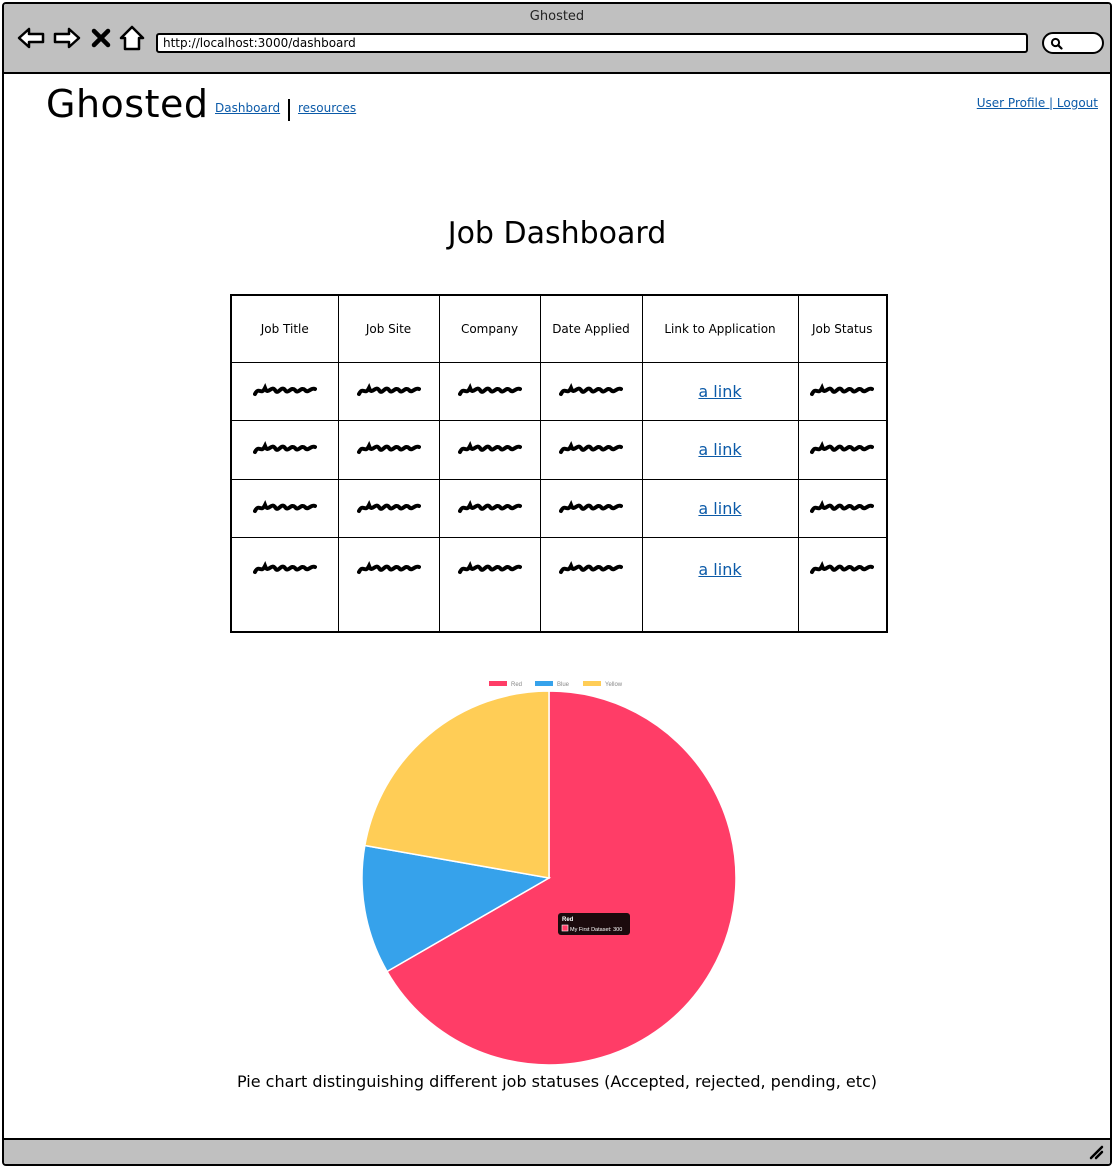 Image resolution: width=1114 pixels, height=1168 pixels. What do you see at coordinates (1073, 43) in the screenshot?
I see `browser-search-box` at bounding box center [1073, 43].